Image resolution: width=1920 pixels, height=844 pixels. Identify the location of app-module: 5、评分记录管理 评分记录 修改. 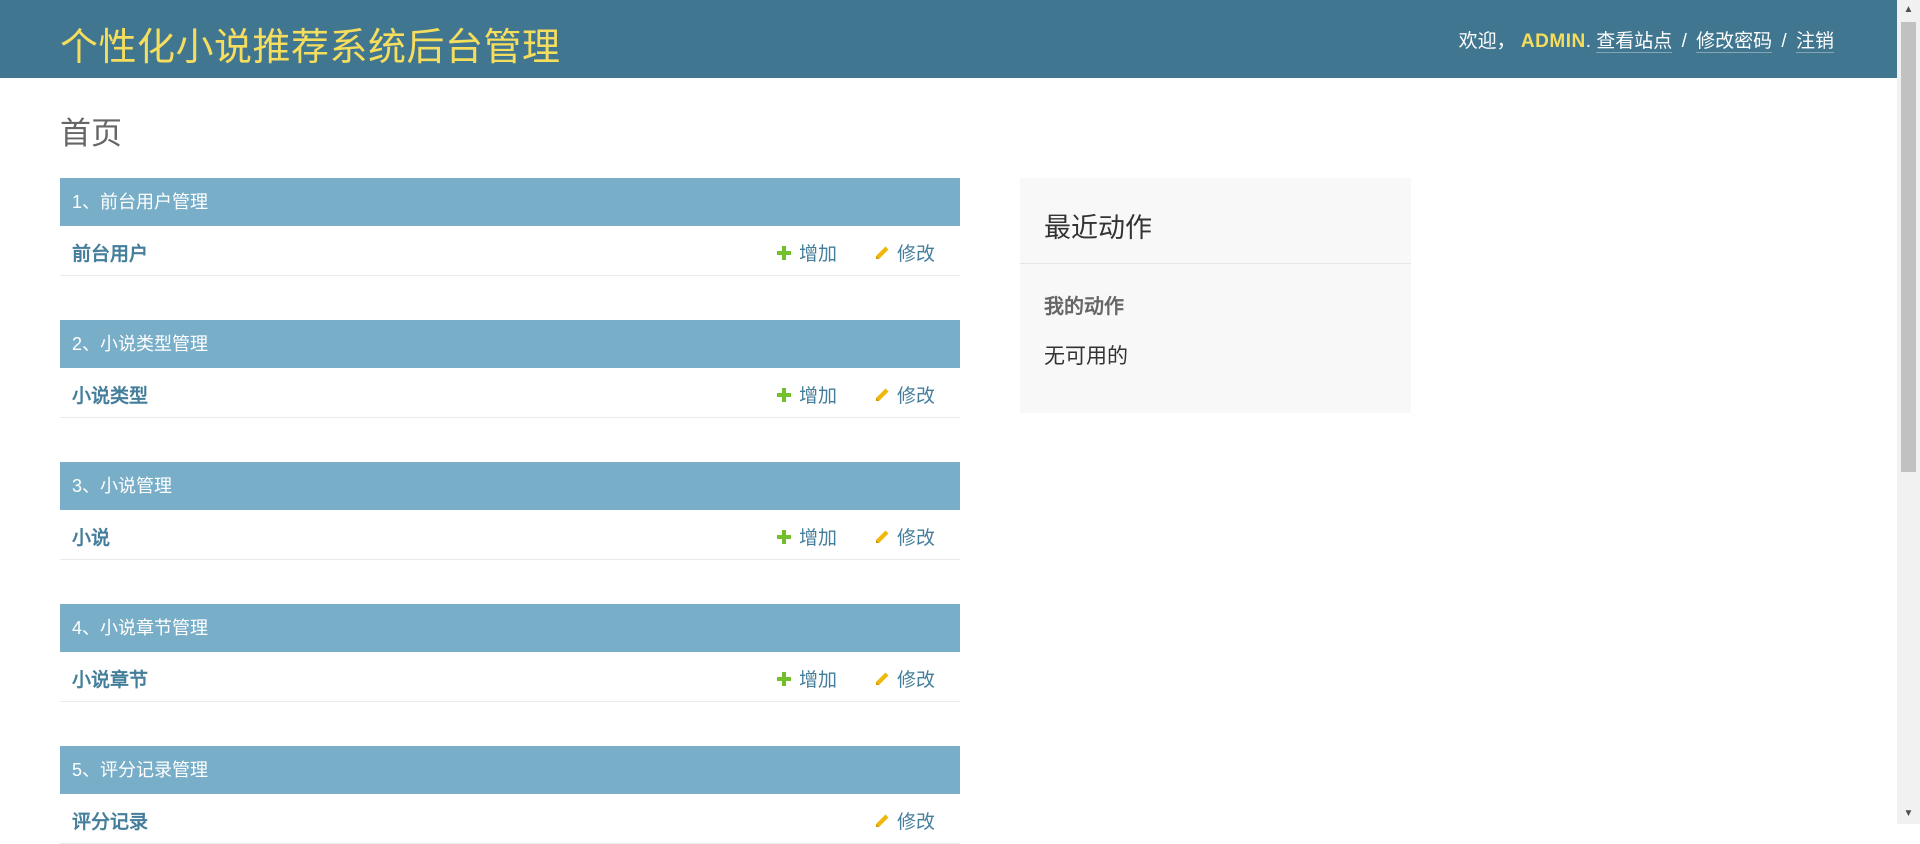
(510, 795).